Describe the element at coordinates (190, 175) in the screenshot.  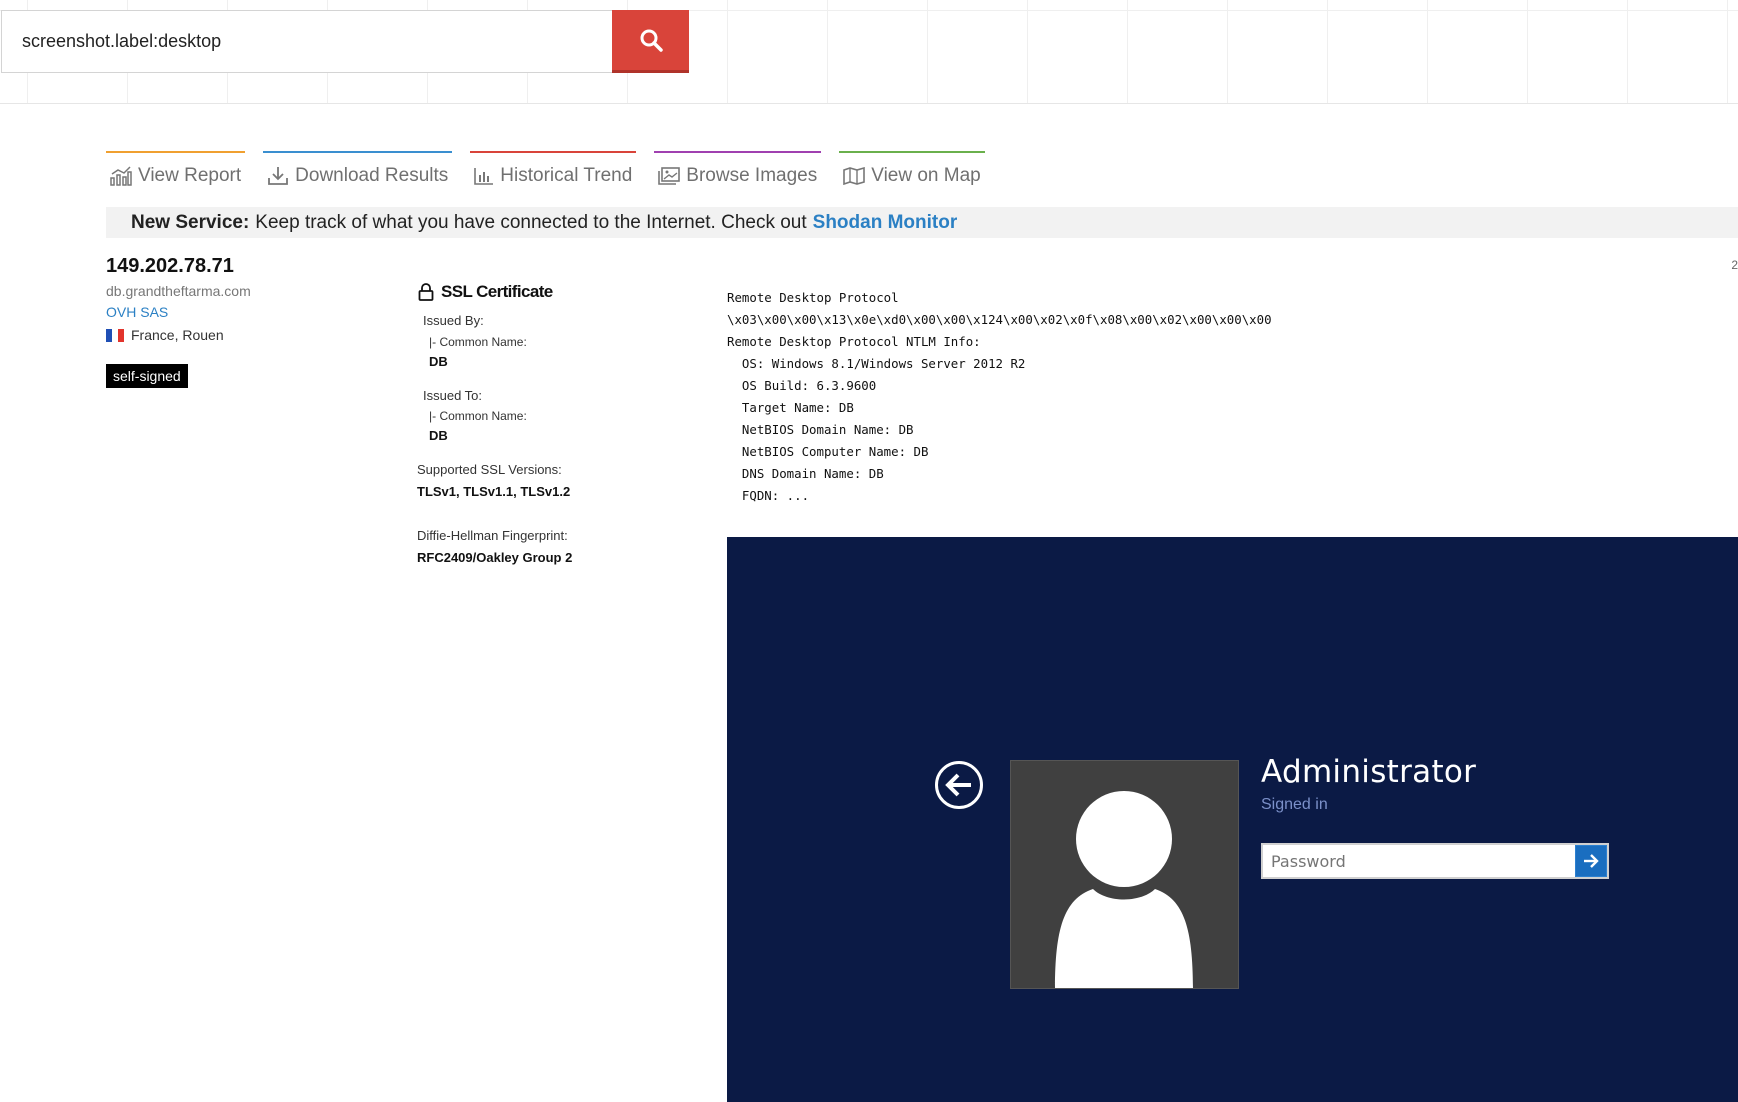
I see `tab-label: View Report` at that location.